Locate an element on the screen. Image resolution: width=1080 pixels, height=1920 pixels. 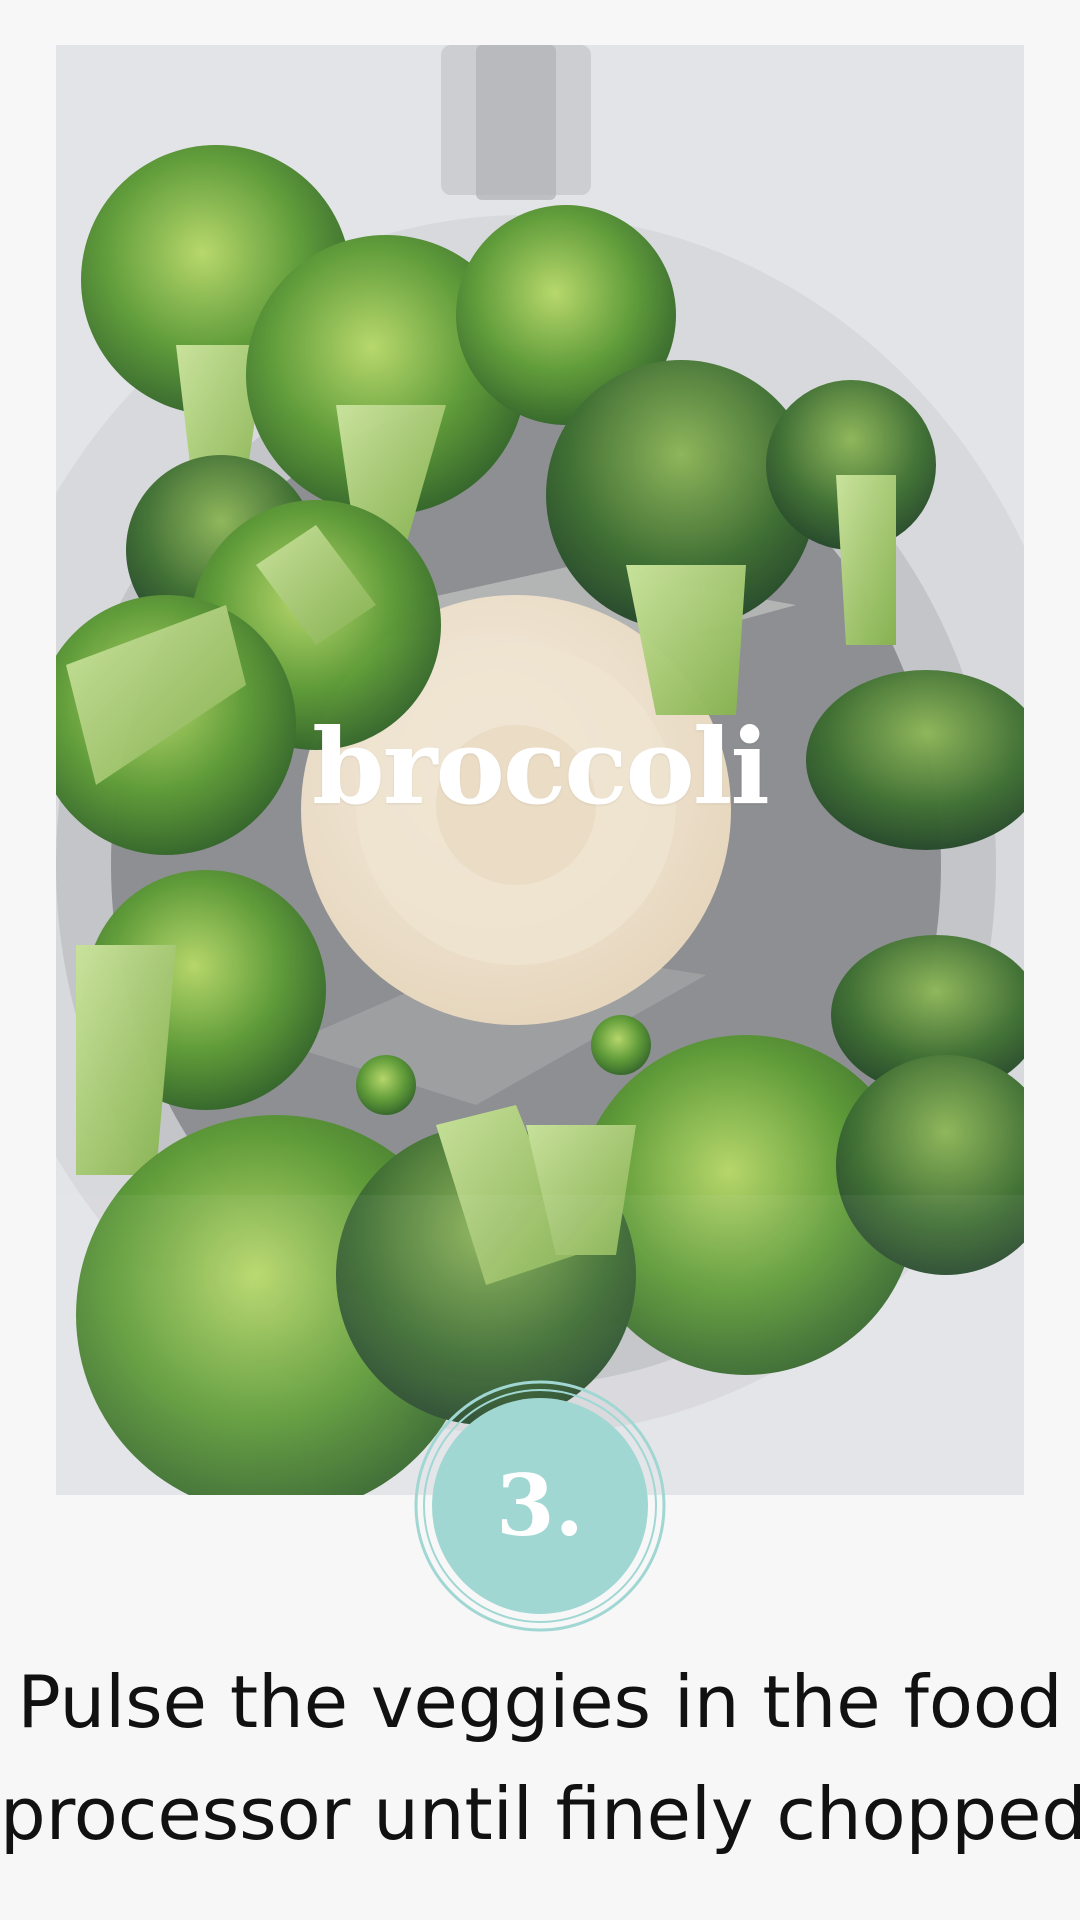
step-number-badge: 3. is located at coordinates (540, 1506).